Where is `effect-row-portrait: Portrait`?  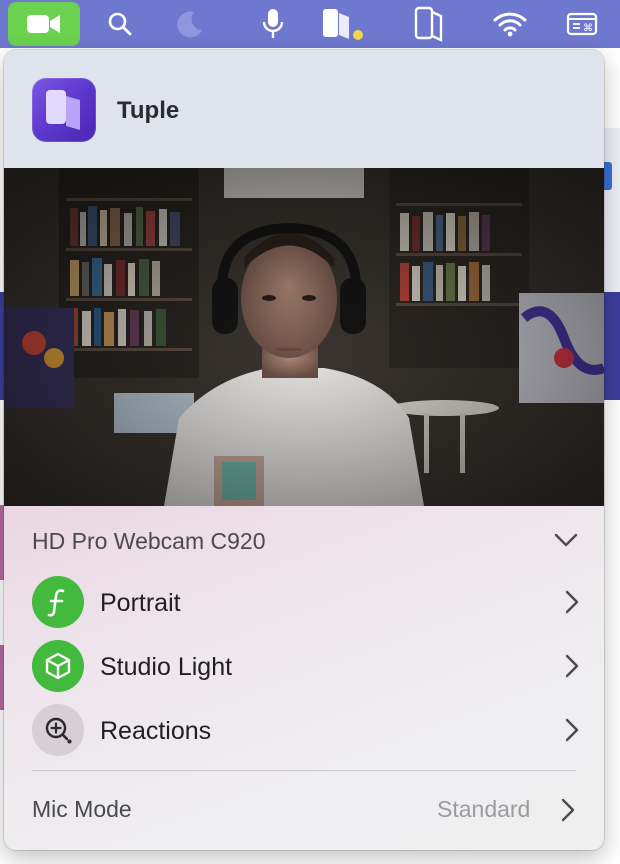 effect-row-portrait: Portrait is located at coordinates (306, 602).